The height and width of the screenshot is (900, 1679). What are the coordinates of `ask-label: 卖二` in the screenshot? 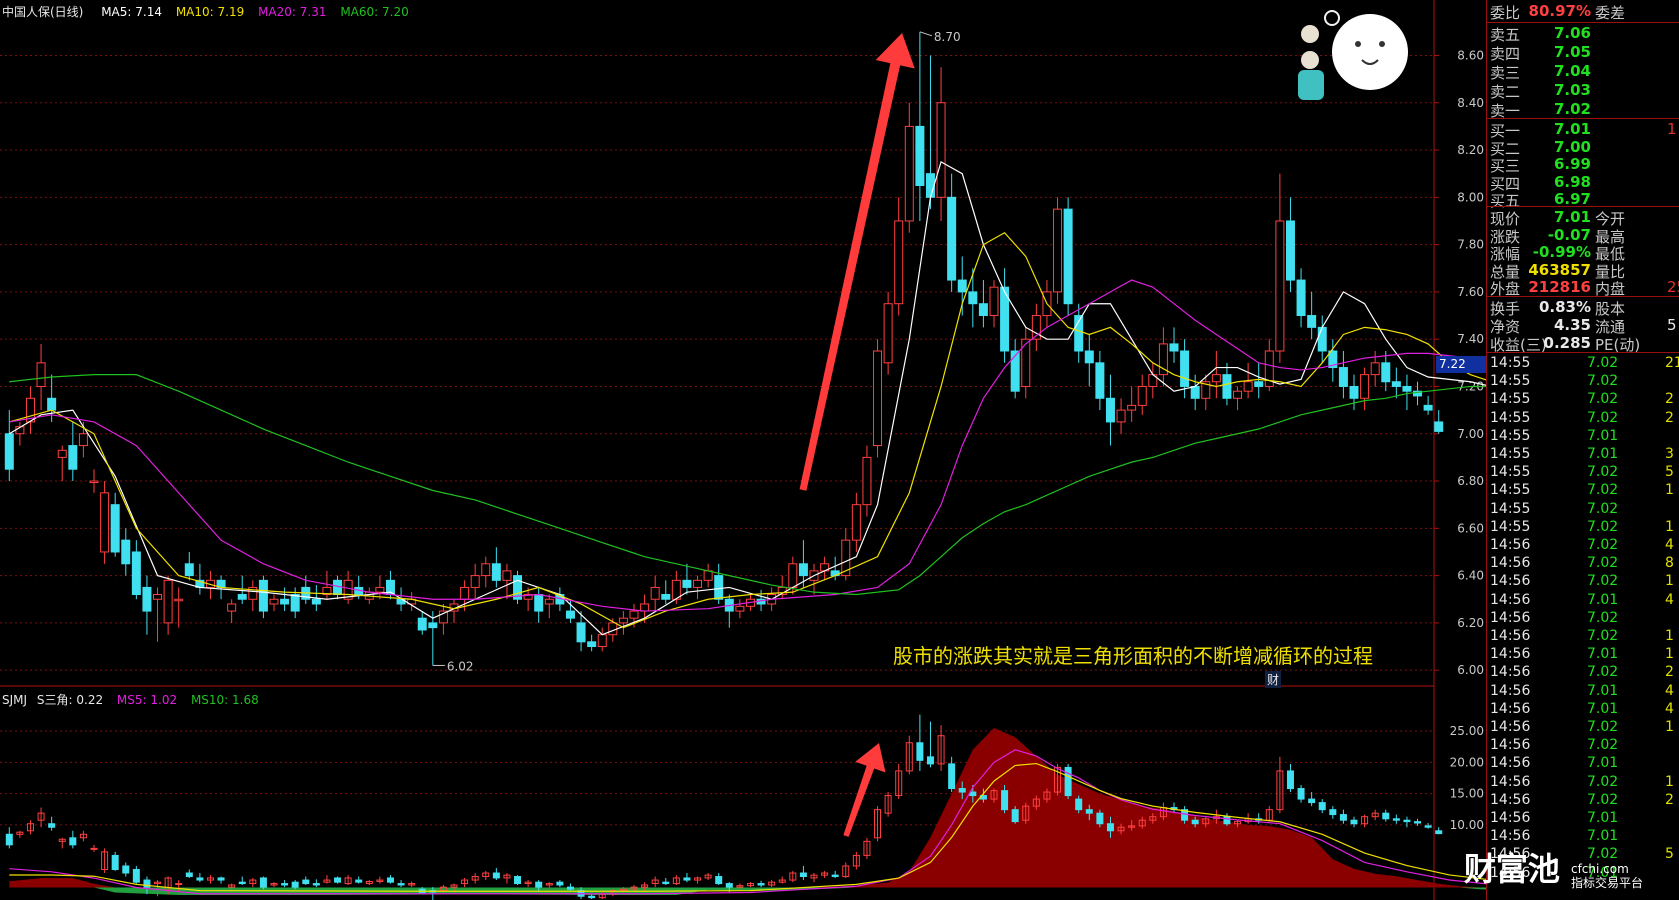 It's located at (1505, 92).